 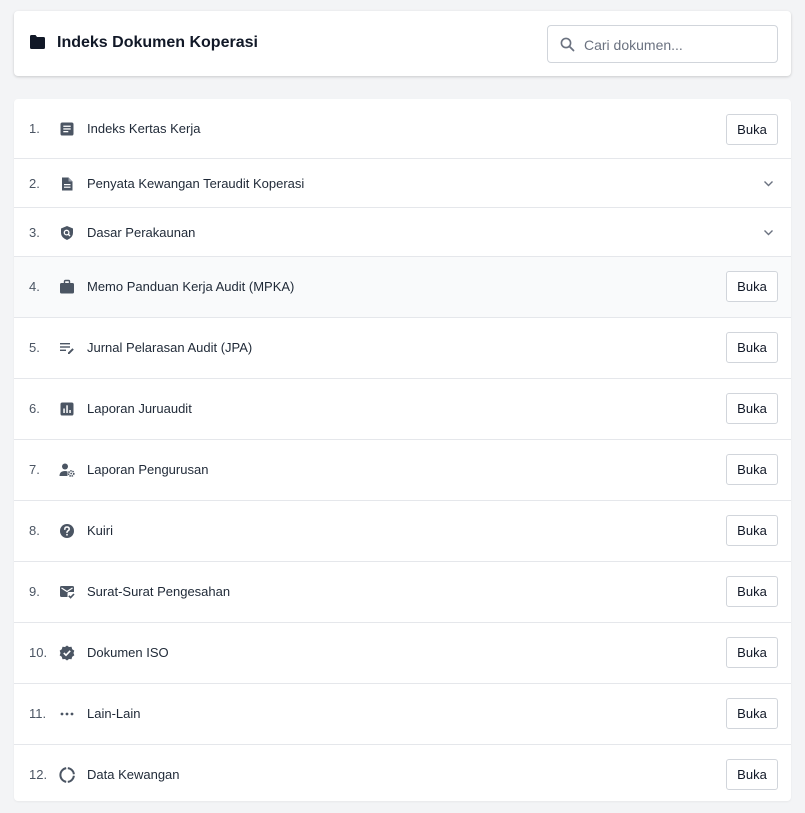 I want to click on row-number: 5., so click(x=34, y=347).